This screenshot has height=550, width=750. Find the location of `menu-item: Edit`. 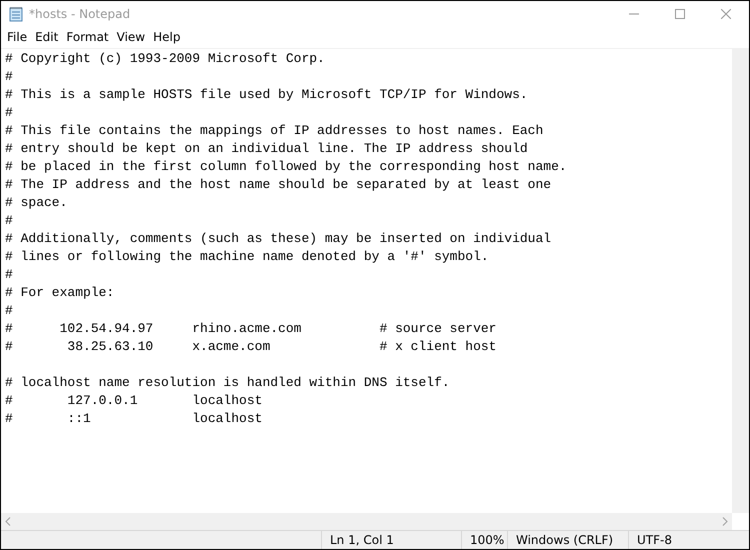

menu-item: Edit is located at coordinates (46, 37).